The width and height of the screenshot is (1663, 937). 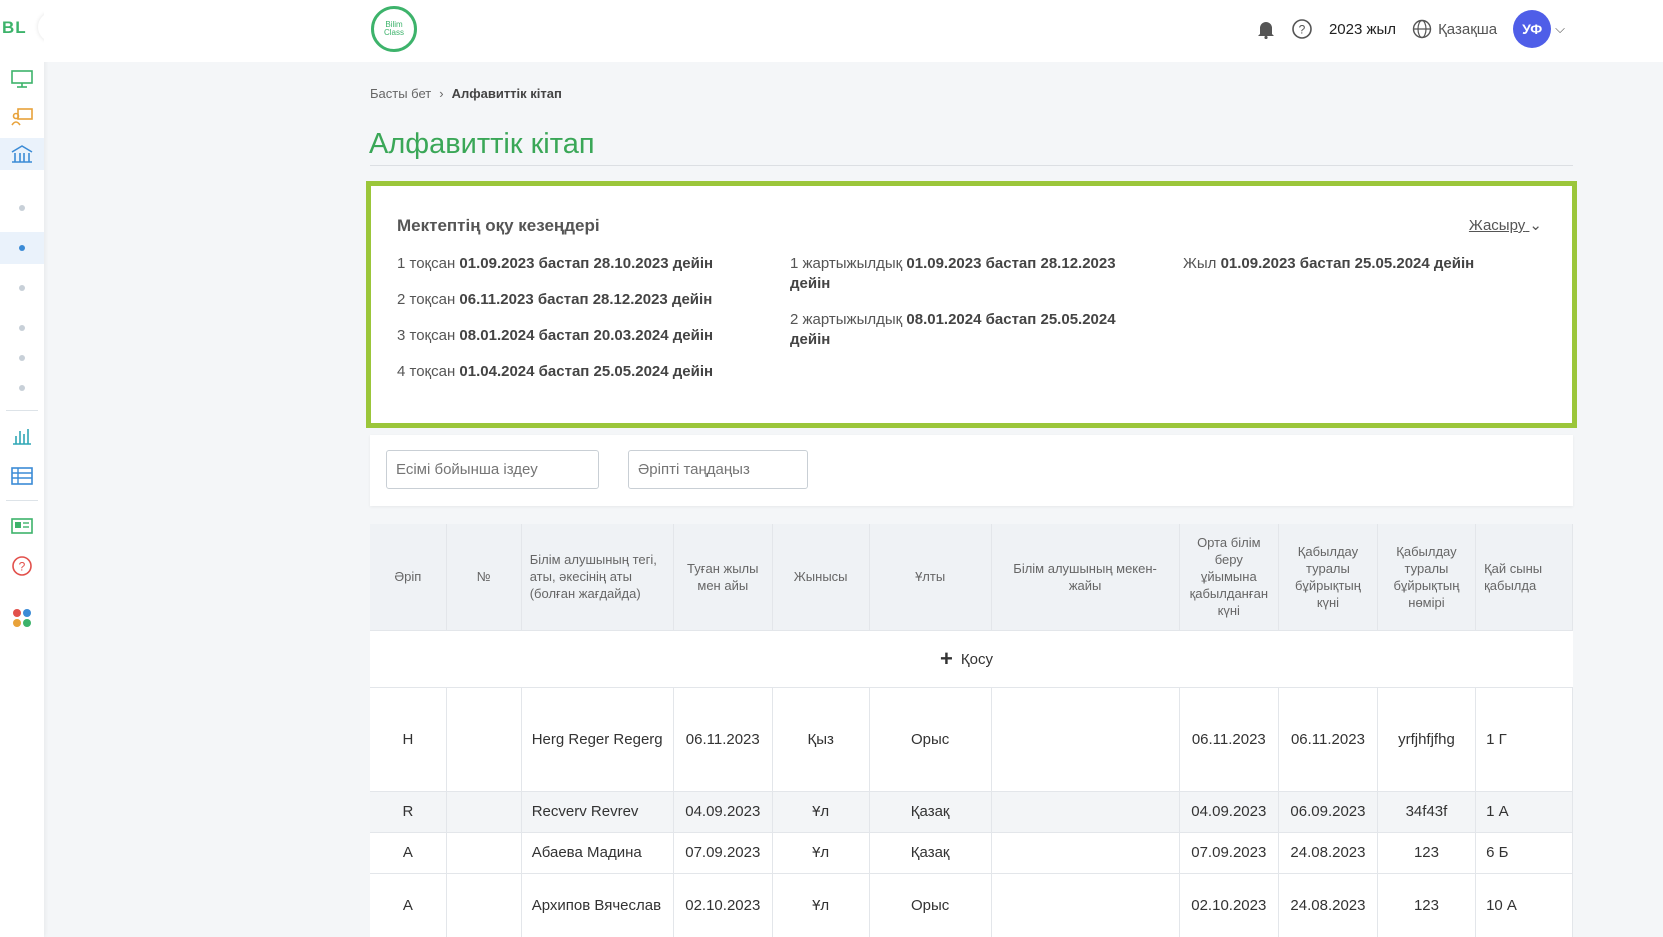 I want to click on sidebar-item-reports, so click(x=22, y=436).